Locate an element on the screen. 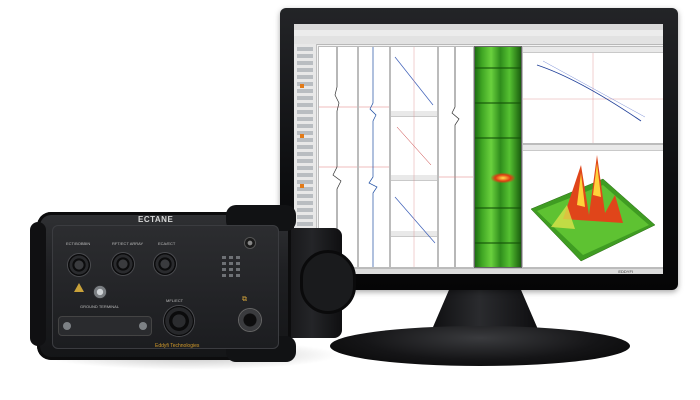  device-brand-label: ECTANE is located at coordinates (156, 219).